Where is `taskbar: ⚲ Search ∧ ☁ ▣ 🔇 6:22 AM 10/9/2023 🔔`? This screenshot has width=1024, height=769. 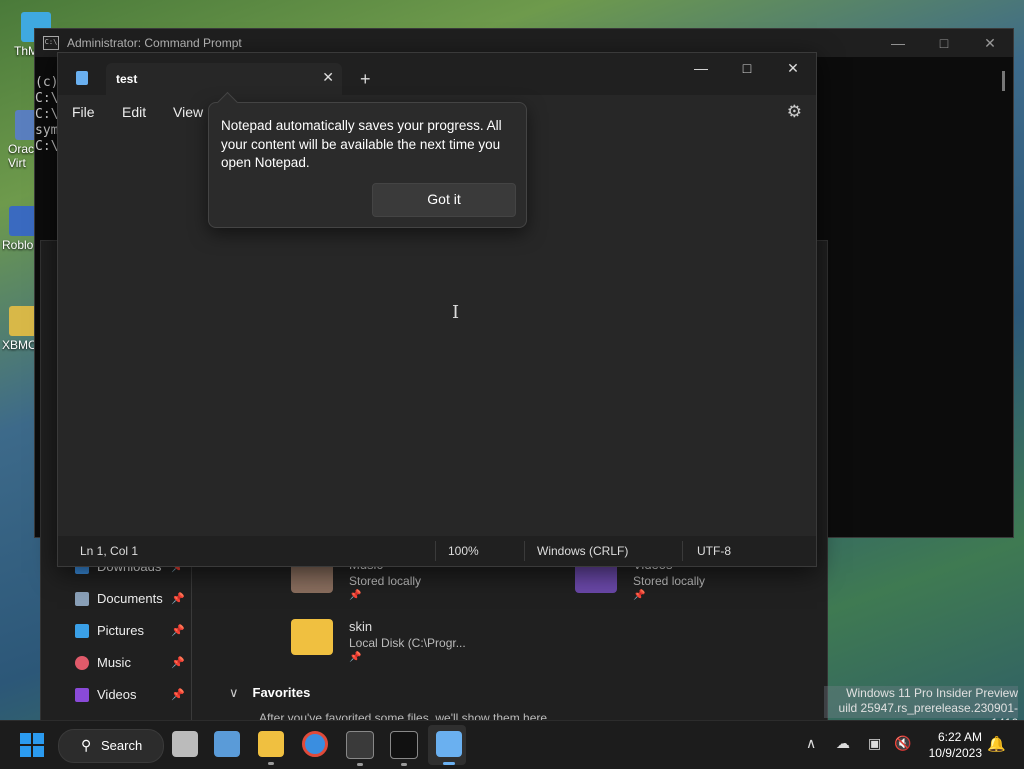
taskbar: ⚲ Search ∧ ☁ ▣ 🔇 6:22 AM 10/9/2023 🔔 is located at coordinates (512, 744).